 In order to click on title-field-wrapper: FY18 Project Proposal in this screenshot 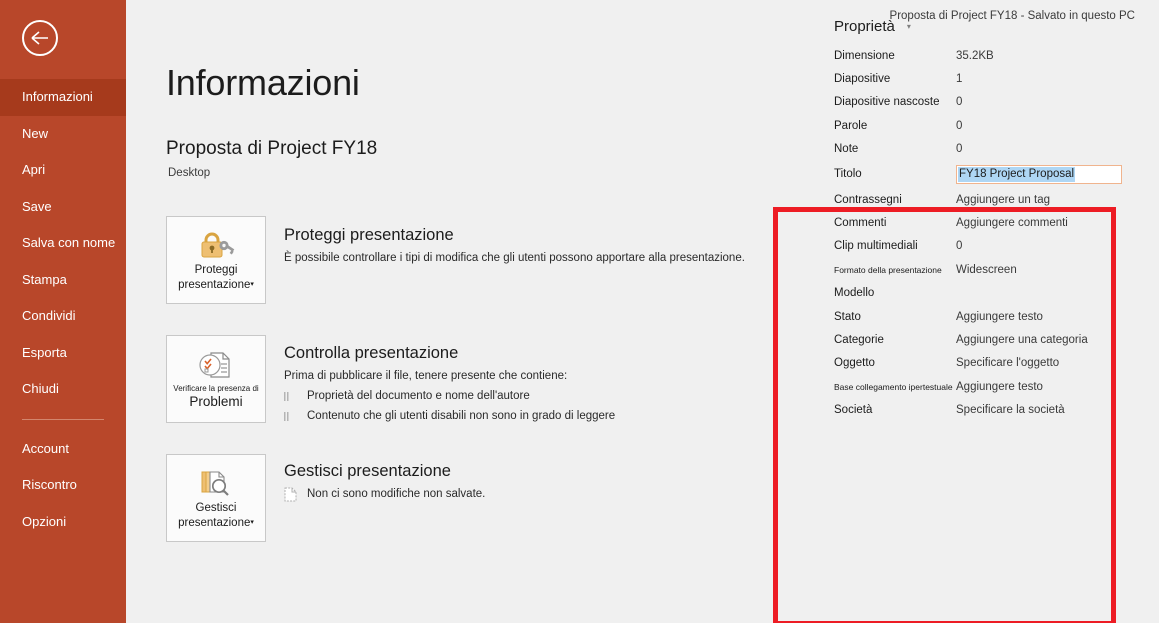, I will do `click(1039, 175)`.